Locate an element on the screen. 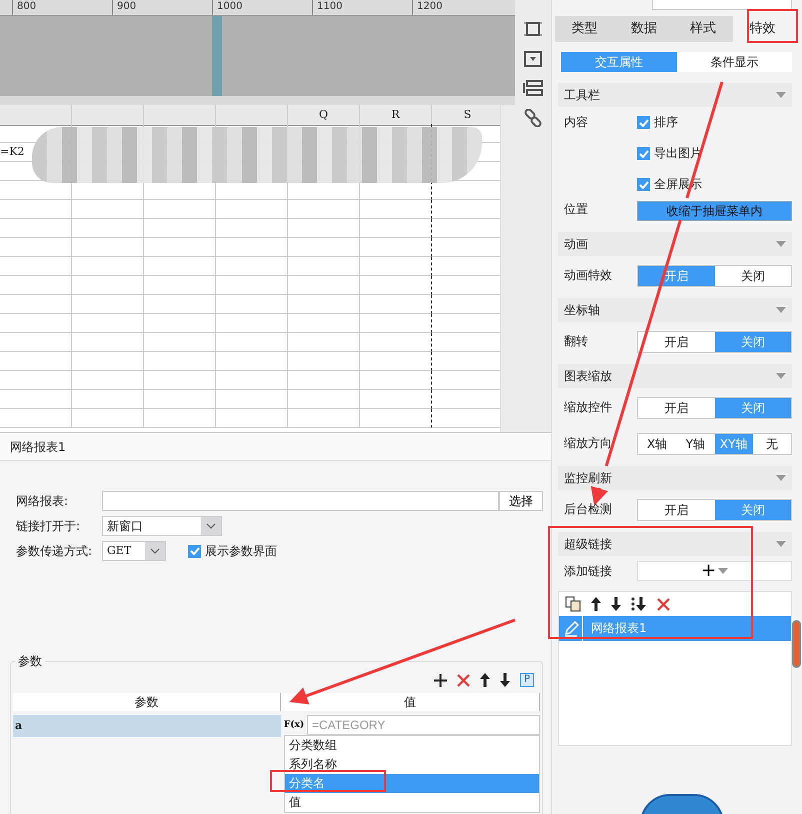 The width and height of the screenshot is (802, 814). method-select: GET is located at coordinates (134, 551).